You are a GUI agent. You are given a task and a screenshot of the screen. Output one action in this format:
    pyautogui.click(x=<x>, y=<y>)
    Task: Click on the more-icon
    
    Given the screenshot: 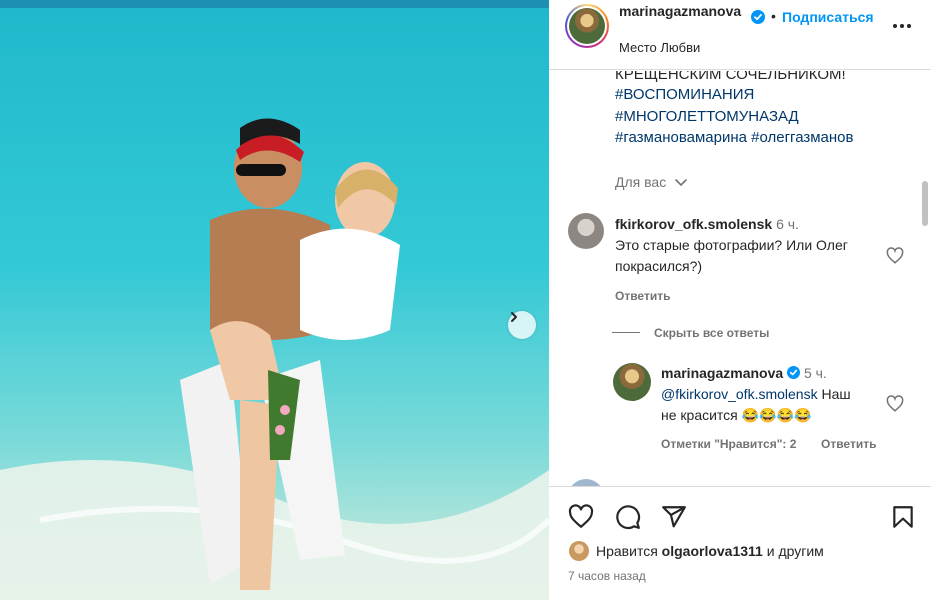 What is the action you would take?
    pyautogui.click(x=902, y=26)
    